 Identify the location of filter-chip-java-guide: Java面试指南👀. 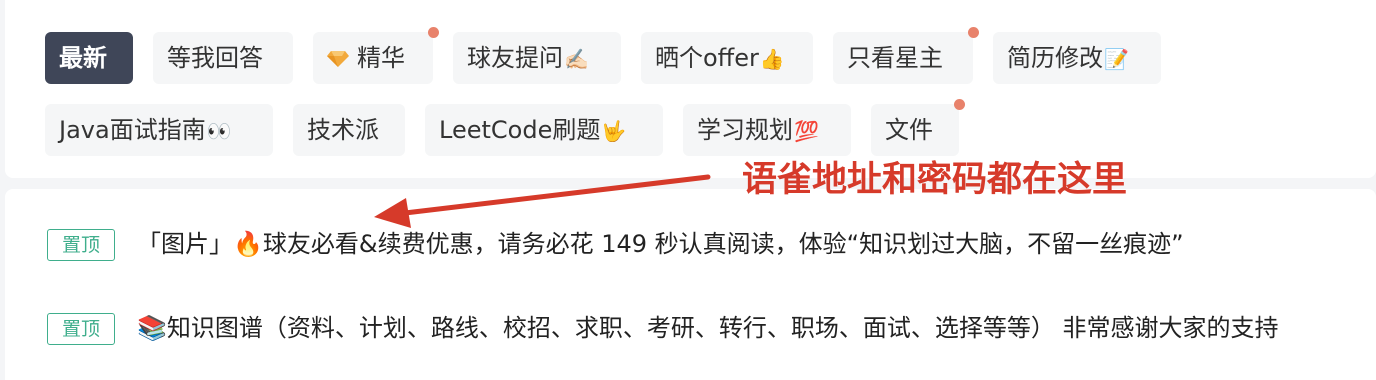
(159, 130).